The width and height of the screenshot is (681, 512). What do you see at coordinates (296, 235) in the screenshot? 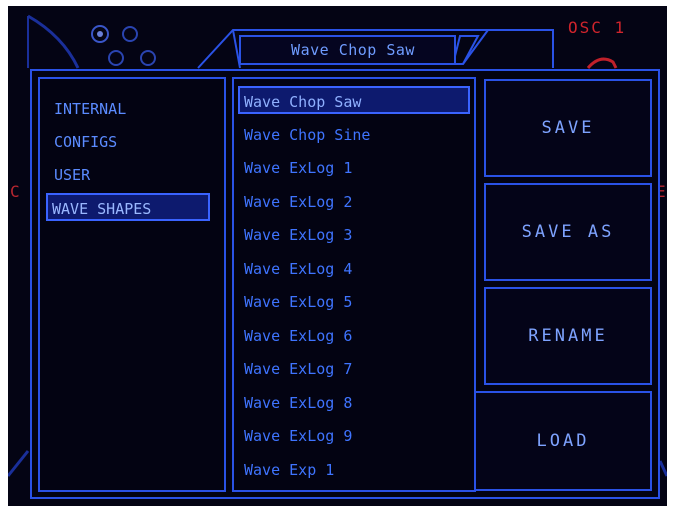
I see `preset-item: Wave ExLog 3` at bounding box center [296, 235].